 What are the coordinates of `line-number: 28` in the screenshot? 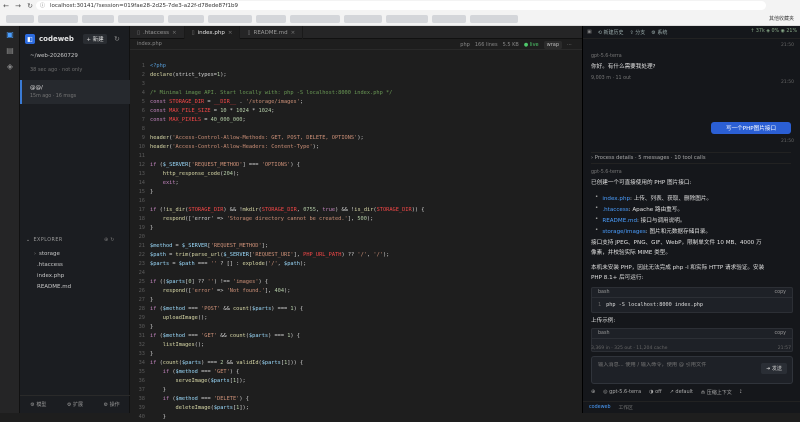 It's located at (141, 309).